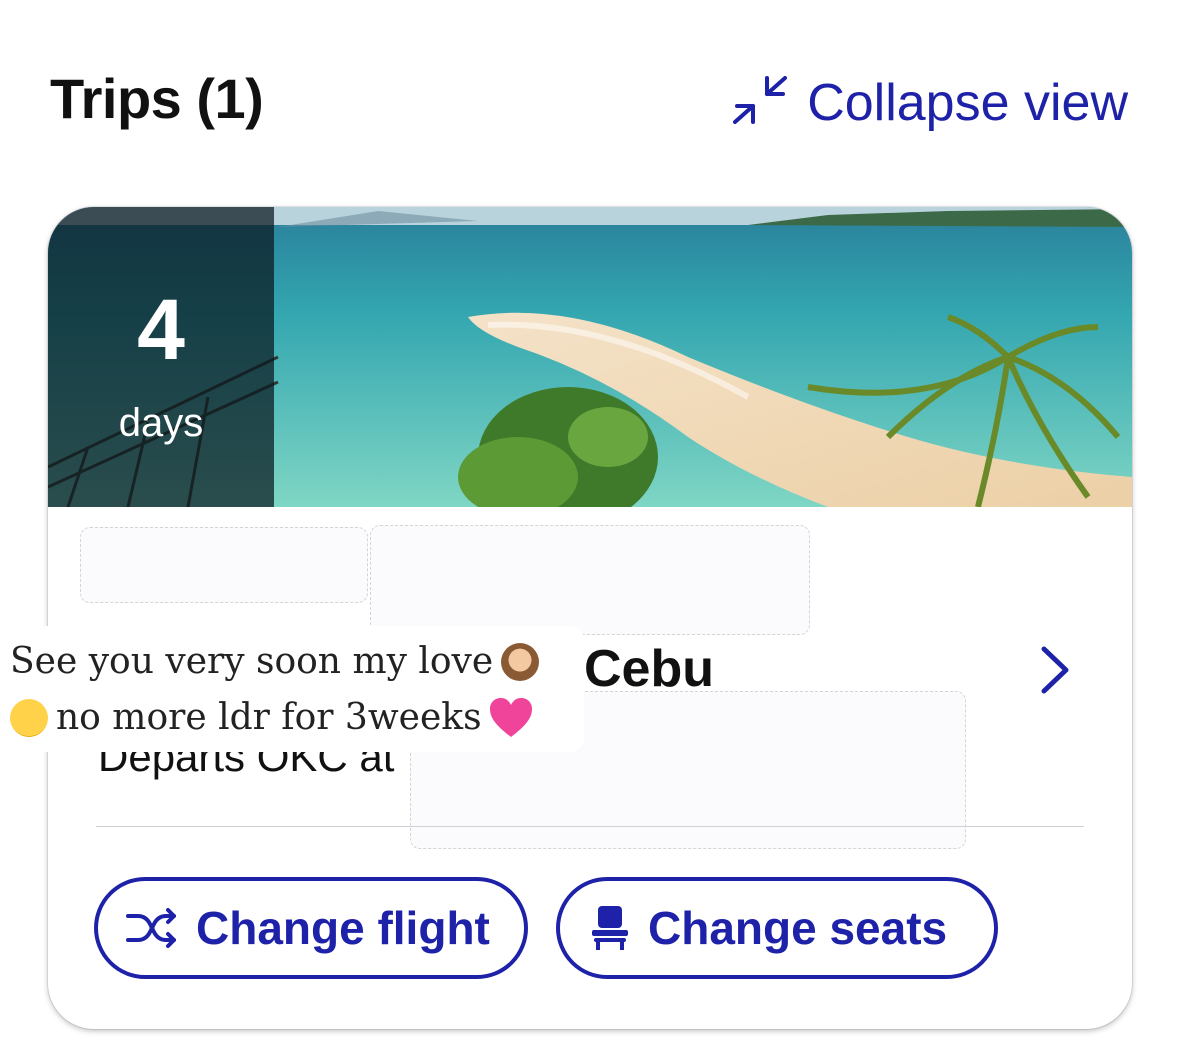 The width and height of the screenshot is (1180, 1064). I want to click on collapse-view-button: Collapse view, so click(927, 103).